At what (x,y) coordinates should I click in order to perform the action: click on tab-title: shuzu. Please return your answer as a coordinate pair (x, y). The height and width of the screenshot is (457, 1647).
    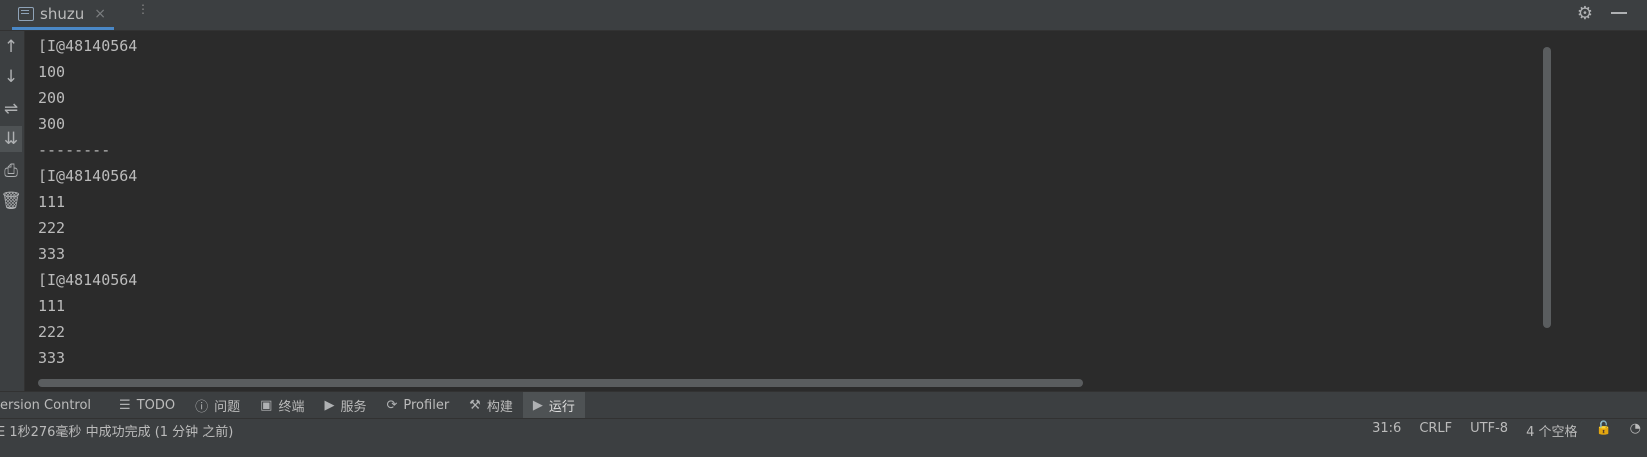
    Looking at the image, I should click on (62, 13).